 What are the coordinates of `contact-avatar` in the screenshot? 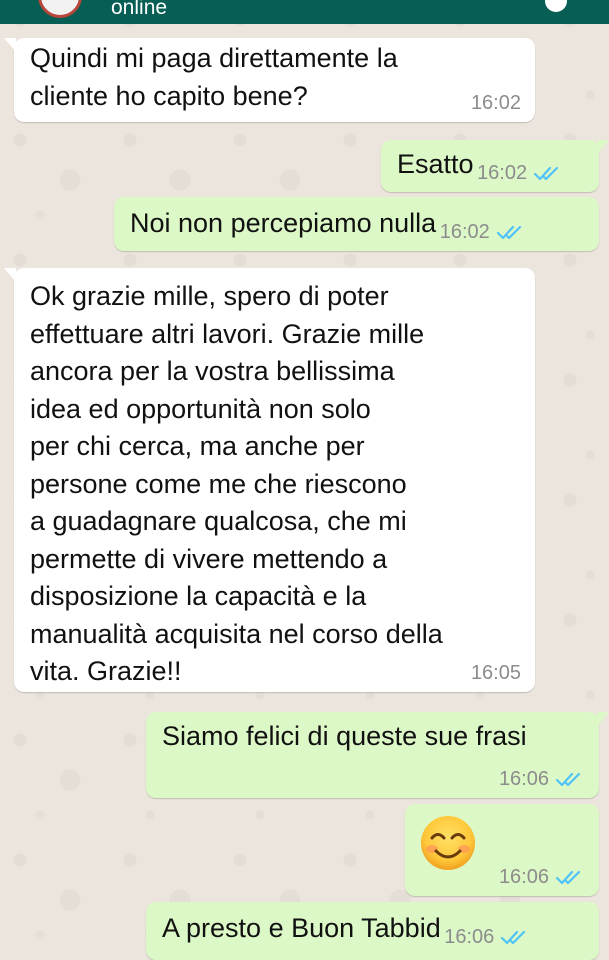 It's located at (60, 9).